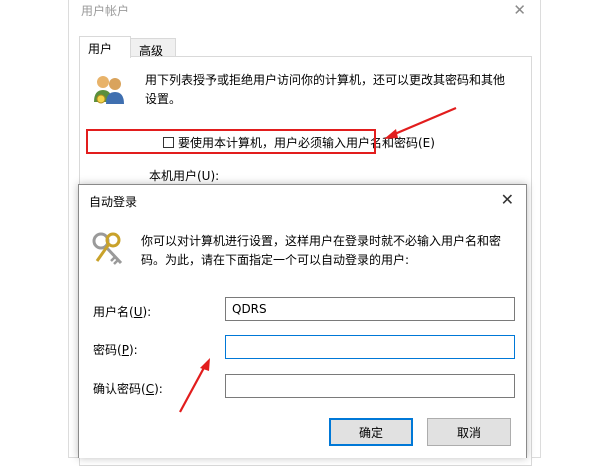 This screenshot has height=466, width=600. What do you see at coordinates (158, 389) in the screenshot?
I see `confirm-password-label-suffix: ):` at bounding box center [158, 389].